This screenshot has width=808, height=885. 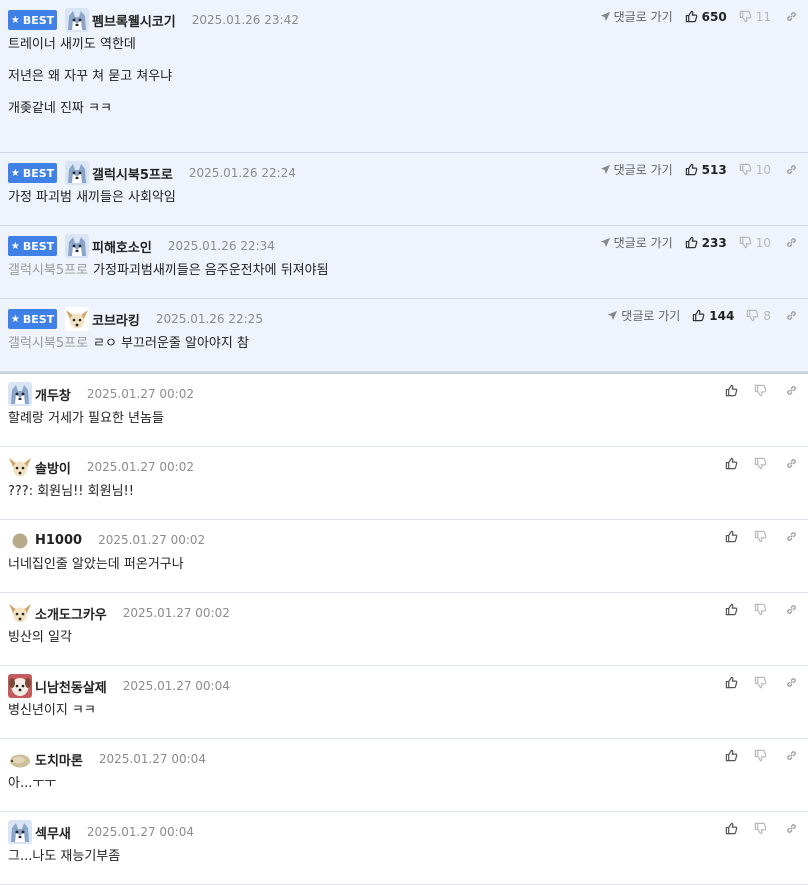 What do you see at coordinates (758, 316) in the screenshot?
I see `dislike-button: 8` at bounding box center [758, 316].